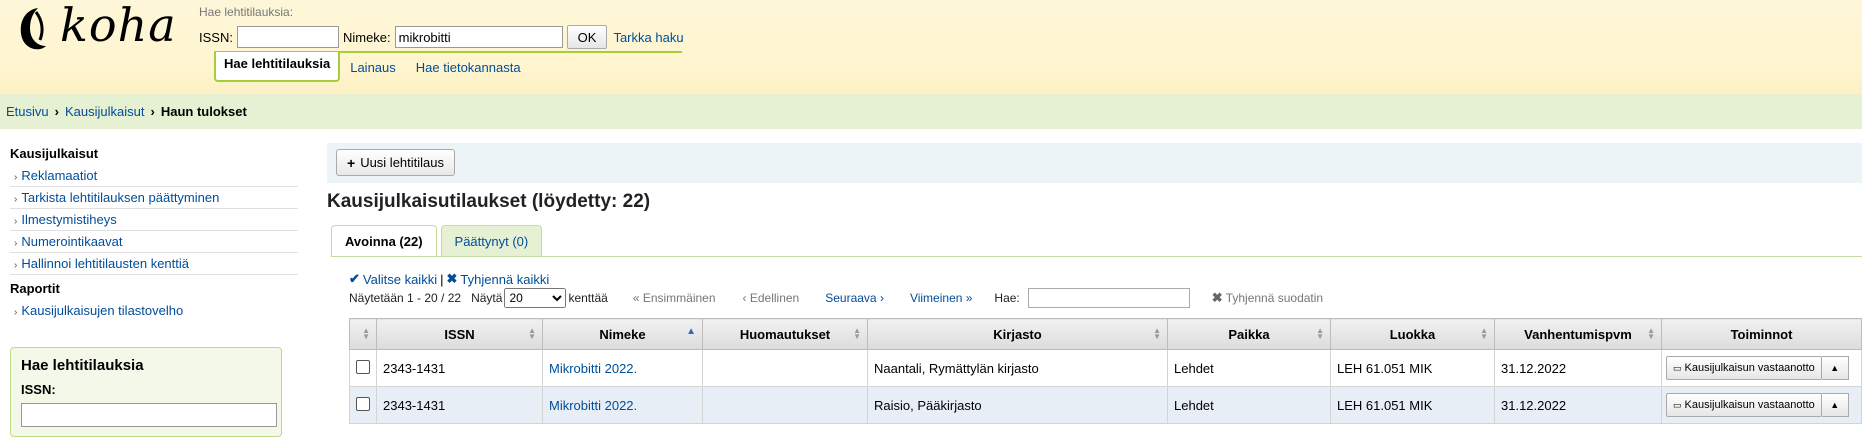 The width and height of the screenshot is (1862, 437). Describe the element at coordinates (1749, 405) in the screenshot. I see `receive-serial-label: Kausijulkaisun vastaanotto` at that location.